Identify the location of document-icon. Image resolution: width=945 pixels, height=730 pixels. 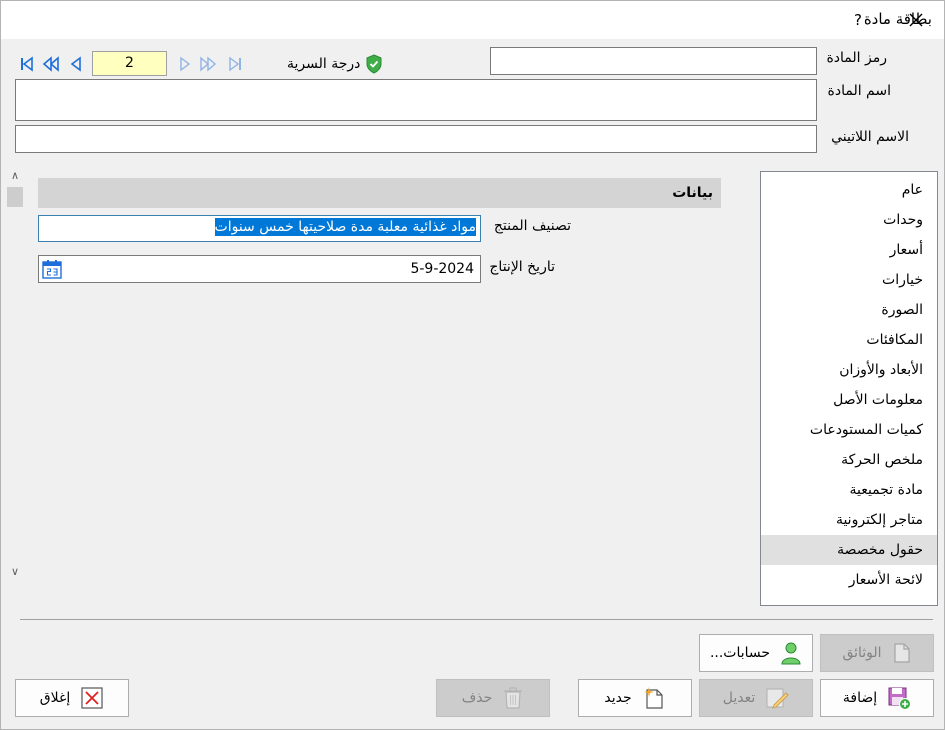
(901, 653).